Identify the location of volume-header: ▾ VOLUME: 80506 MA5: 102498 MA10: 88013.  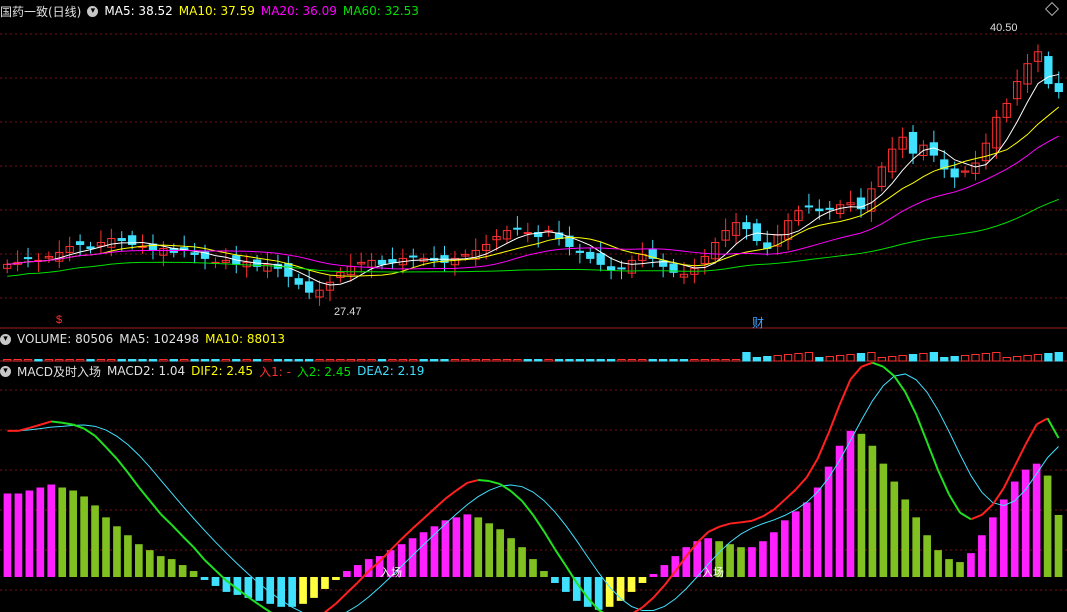
(142, 339).